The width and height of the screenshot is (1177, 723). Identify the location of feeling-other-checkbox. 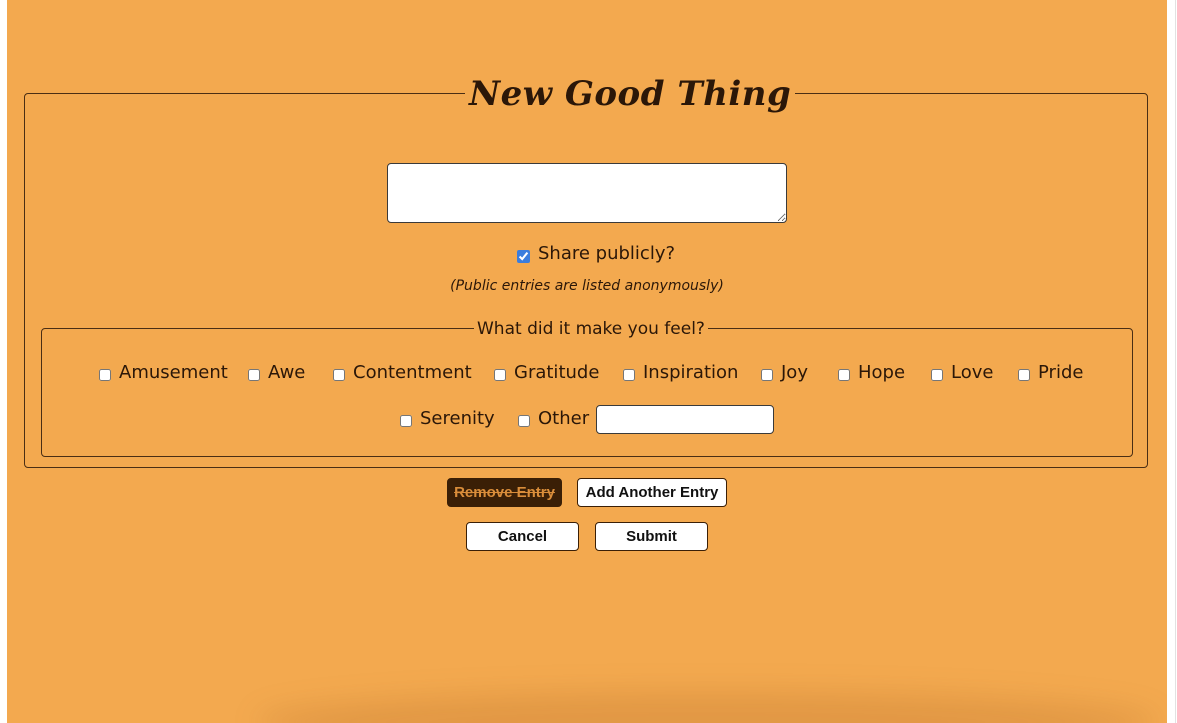
(524, 421).